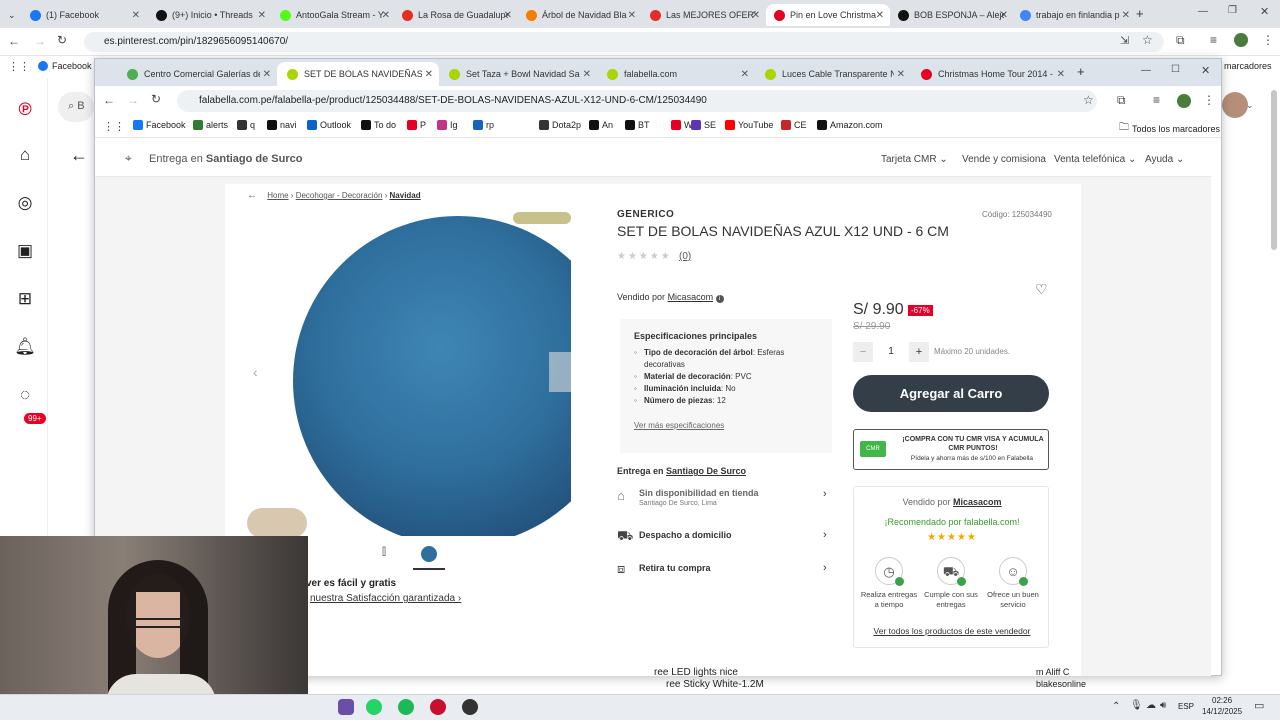  I want to click on outer-tab: Las MEJORES OFERTA ✕, so click(704, 15).